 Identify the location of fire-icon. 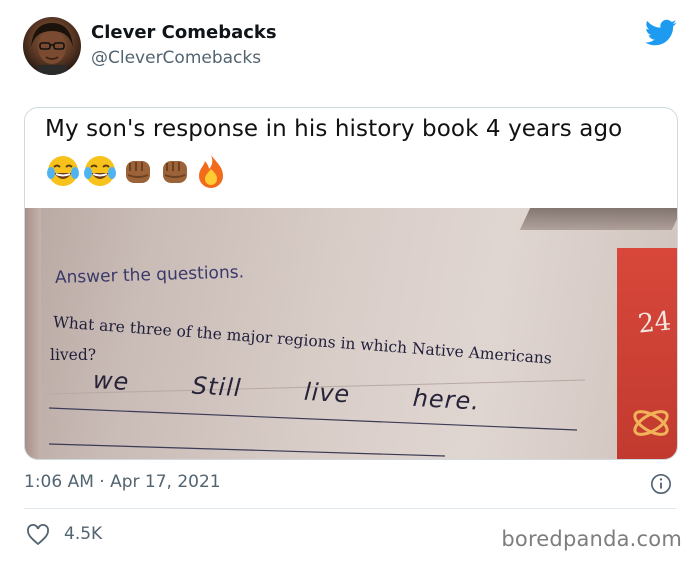
(211, 171).